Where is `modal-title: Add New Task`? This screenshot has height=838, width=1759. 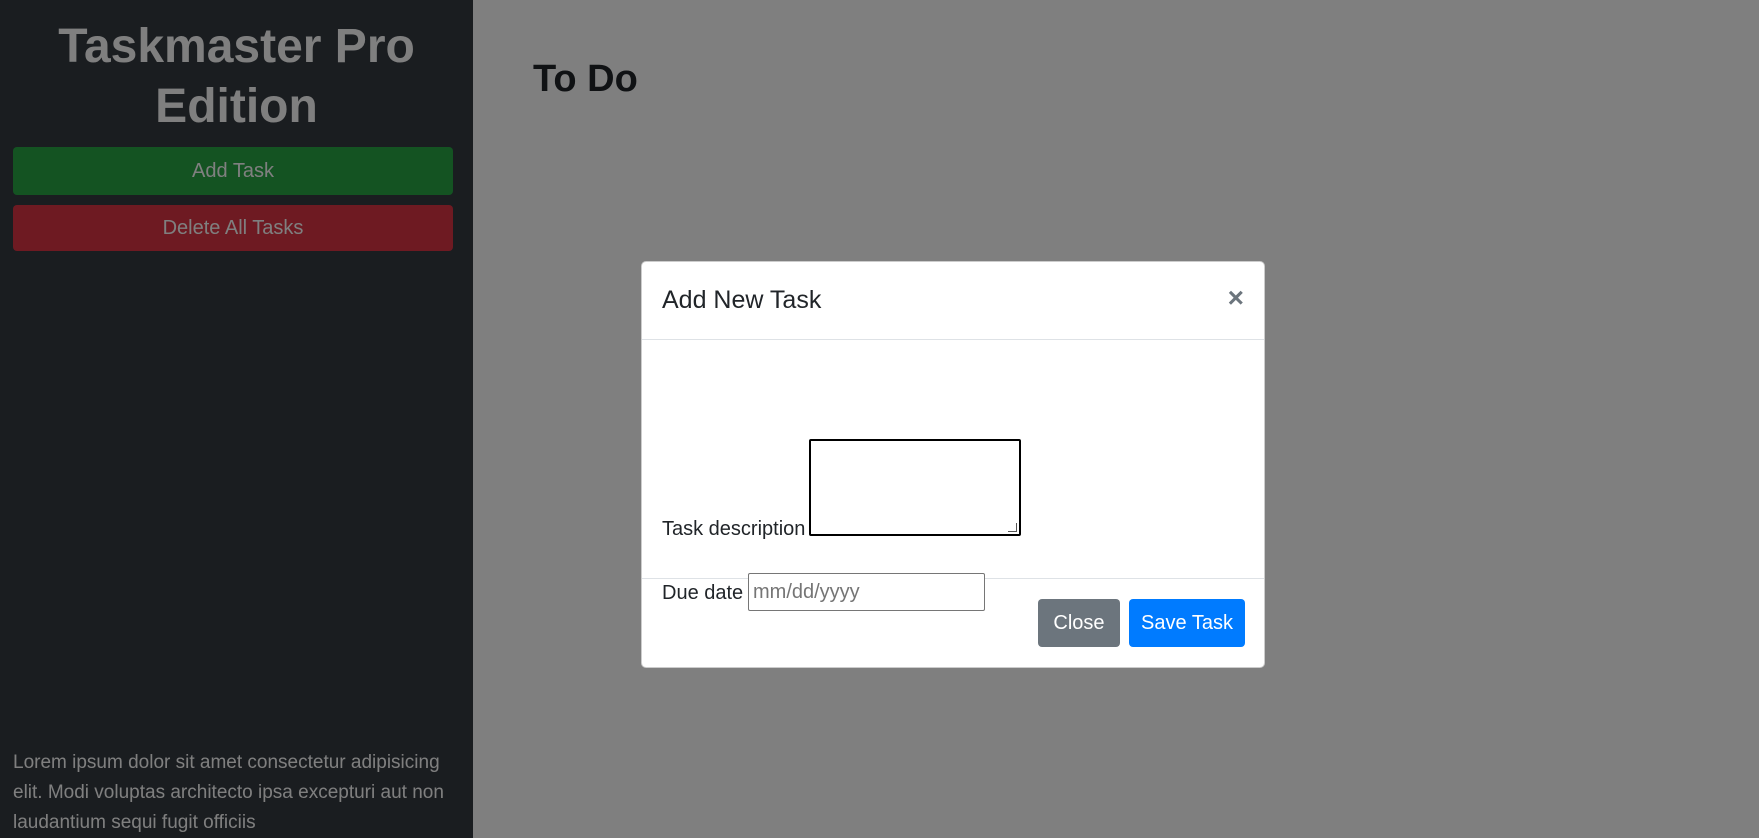 modal-title: Add New Task is located at coordinates (742, 300).